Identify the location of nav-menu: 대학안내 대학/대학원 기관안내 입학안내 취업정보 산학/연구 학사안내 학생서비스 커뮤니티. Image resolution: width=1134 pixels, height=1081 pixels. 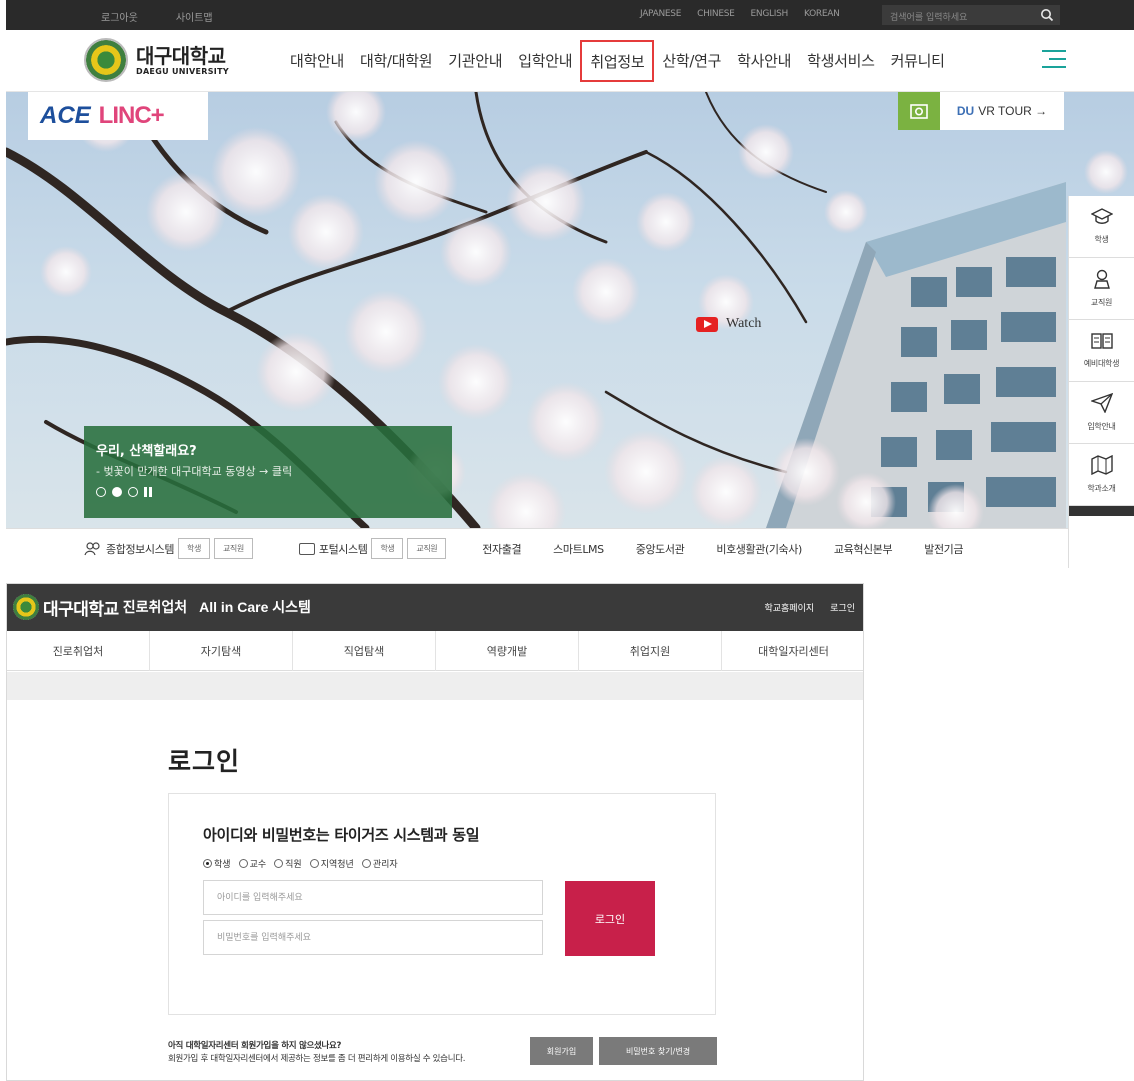
(617, 60).